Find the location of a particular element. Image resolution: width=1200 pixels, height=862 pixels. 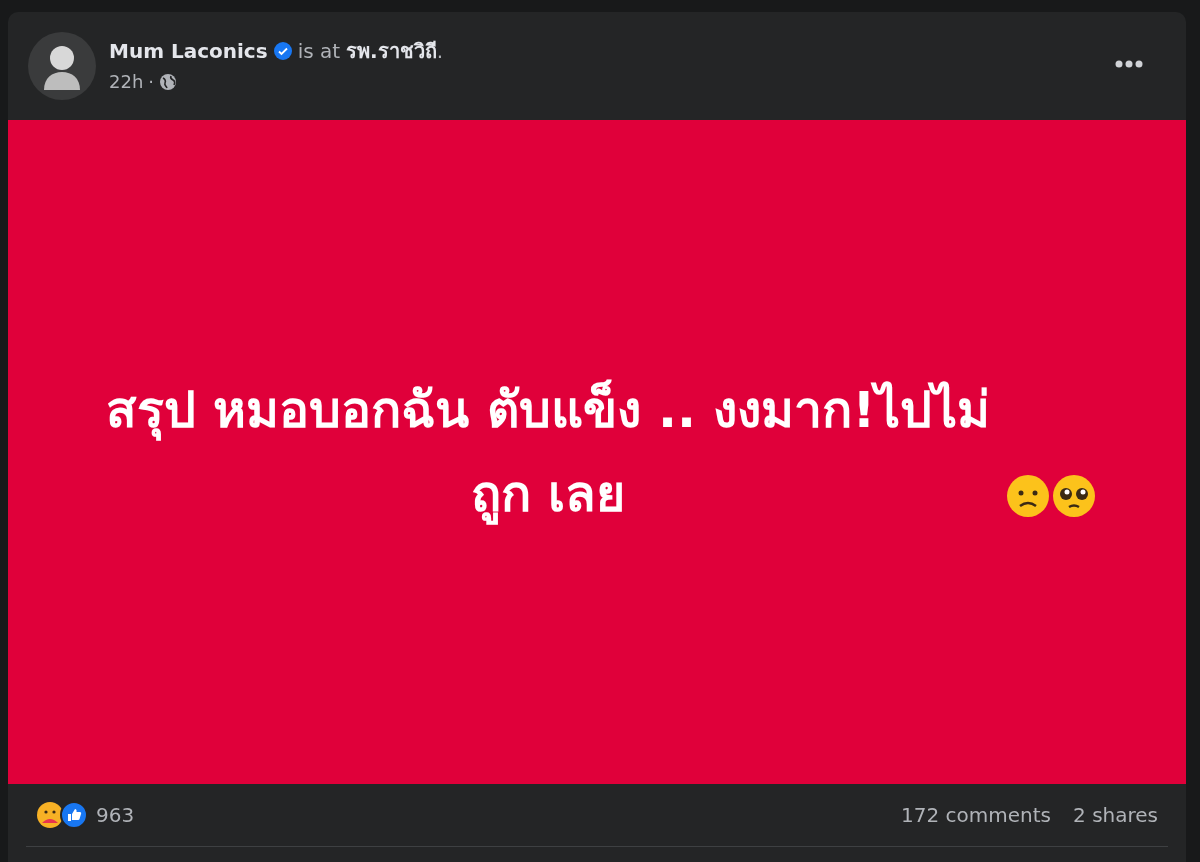

frowning-face-icon is located at coordinates (1028, 496).